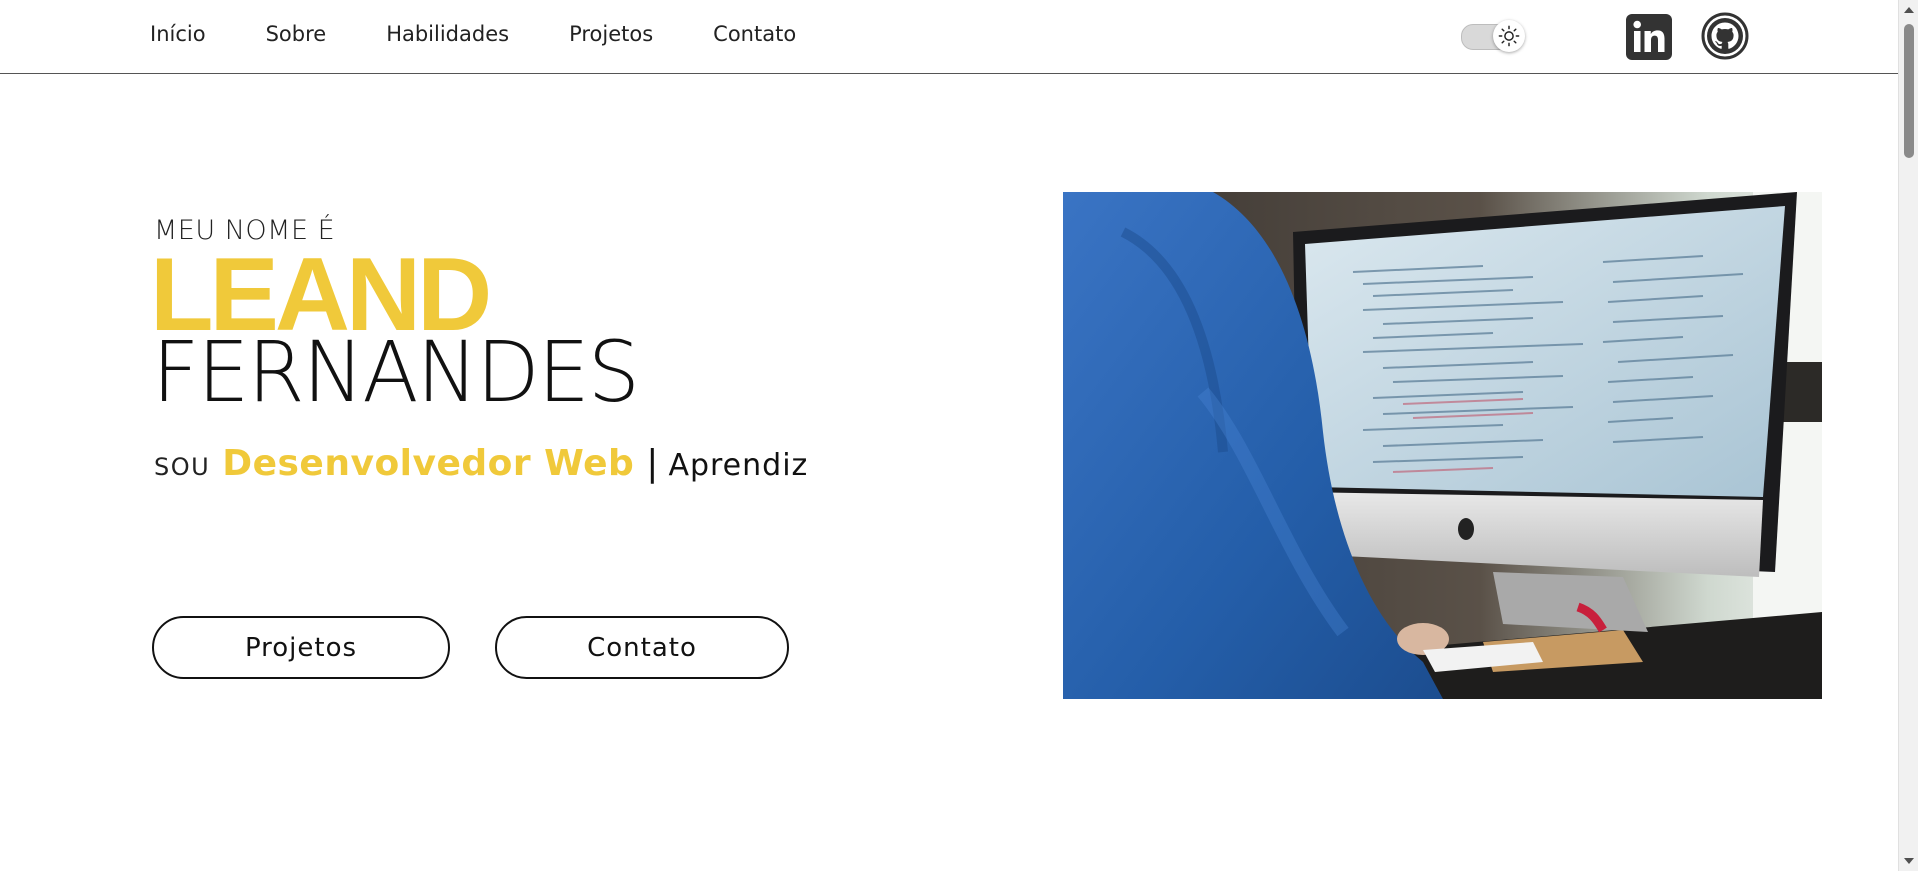 This screenshot has width=1918, height=871. Describe the element at coordinates (301, 647) in the screenshot. I see `projects-button: Projetos` at that location.